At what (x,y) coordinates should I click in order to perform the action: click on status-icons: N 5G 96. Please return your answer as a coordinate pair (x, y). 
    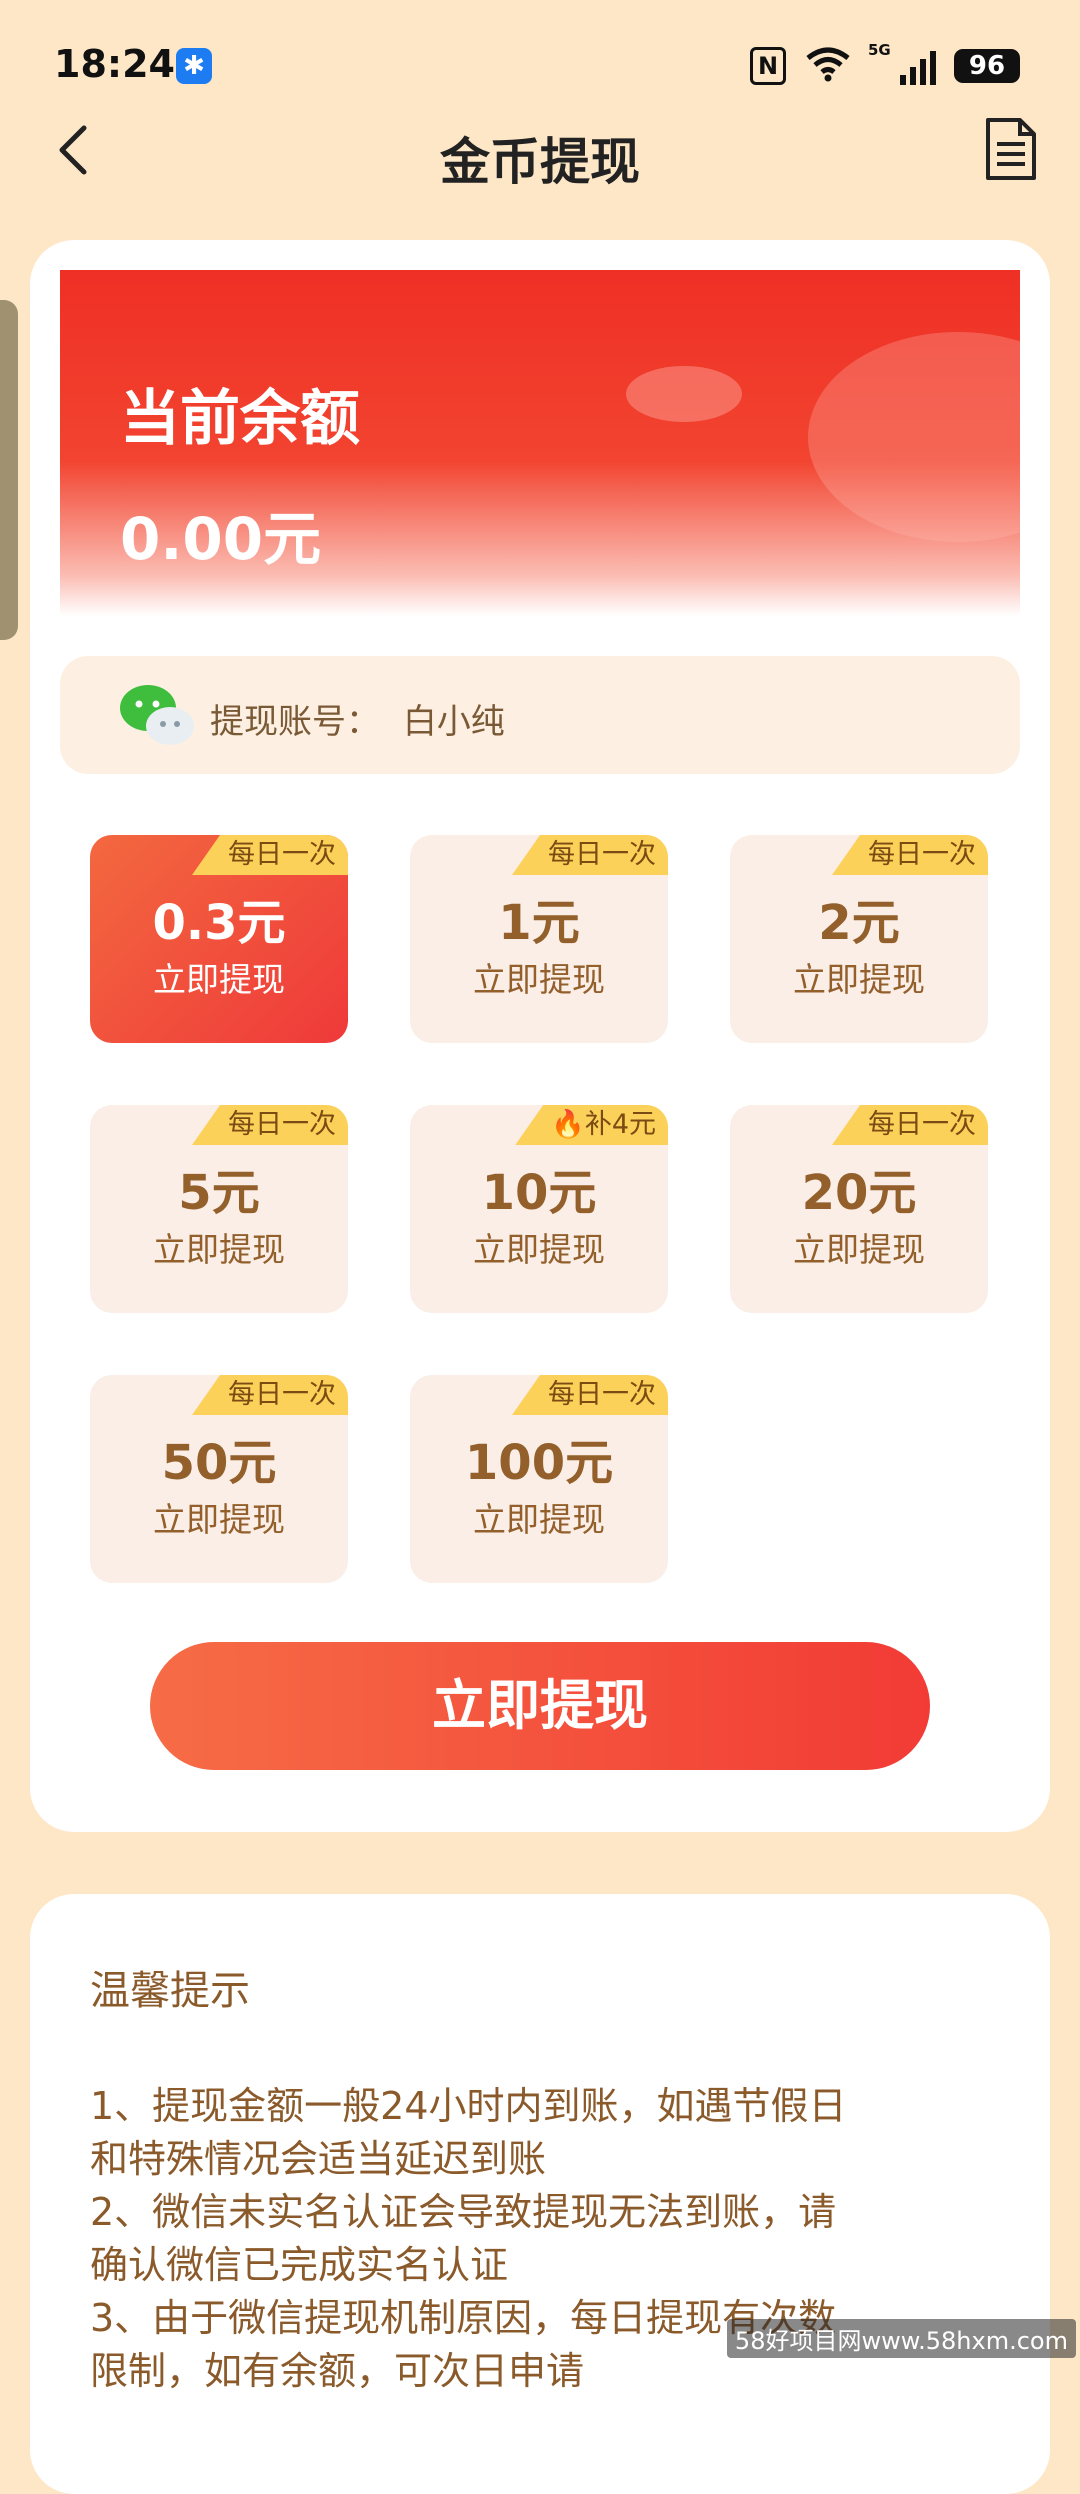
    Looking at the image, I should click on (885, 64).